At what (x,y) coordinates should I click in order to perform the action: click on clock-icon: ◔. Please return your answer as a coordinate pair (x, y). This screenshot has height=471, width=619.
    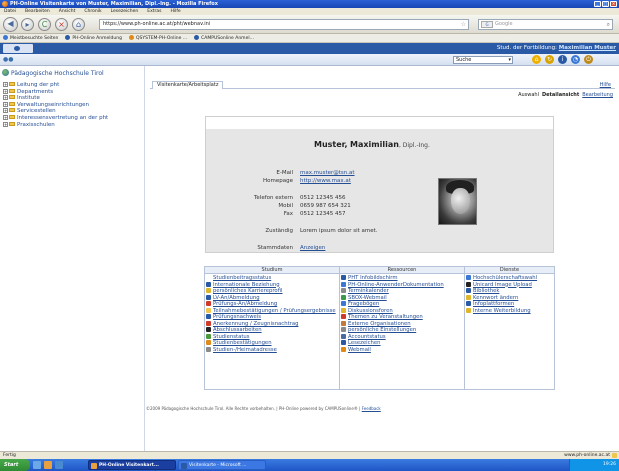
    Looking at the image, I should click on (575, 59).